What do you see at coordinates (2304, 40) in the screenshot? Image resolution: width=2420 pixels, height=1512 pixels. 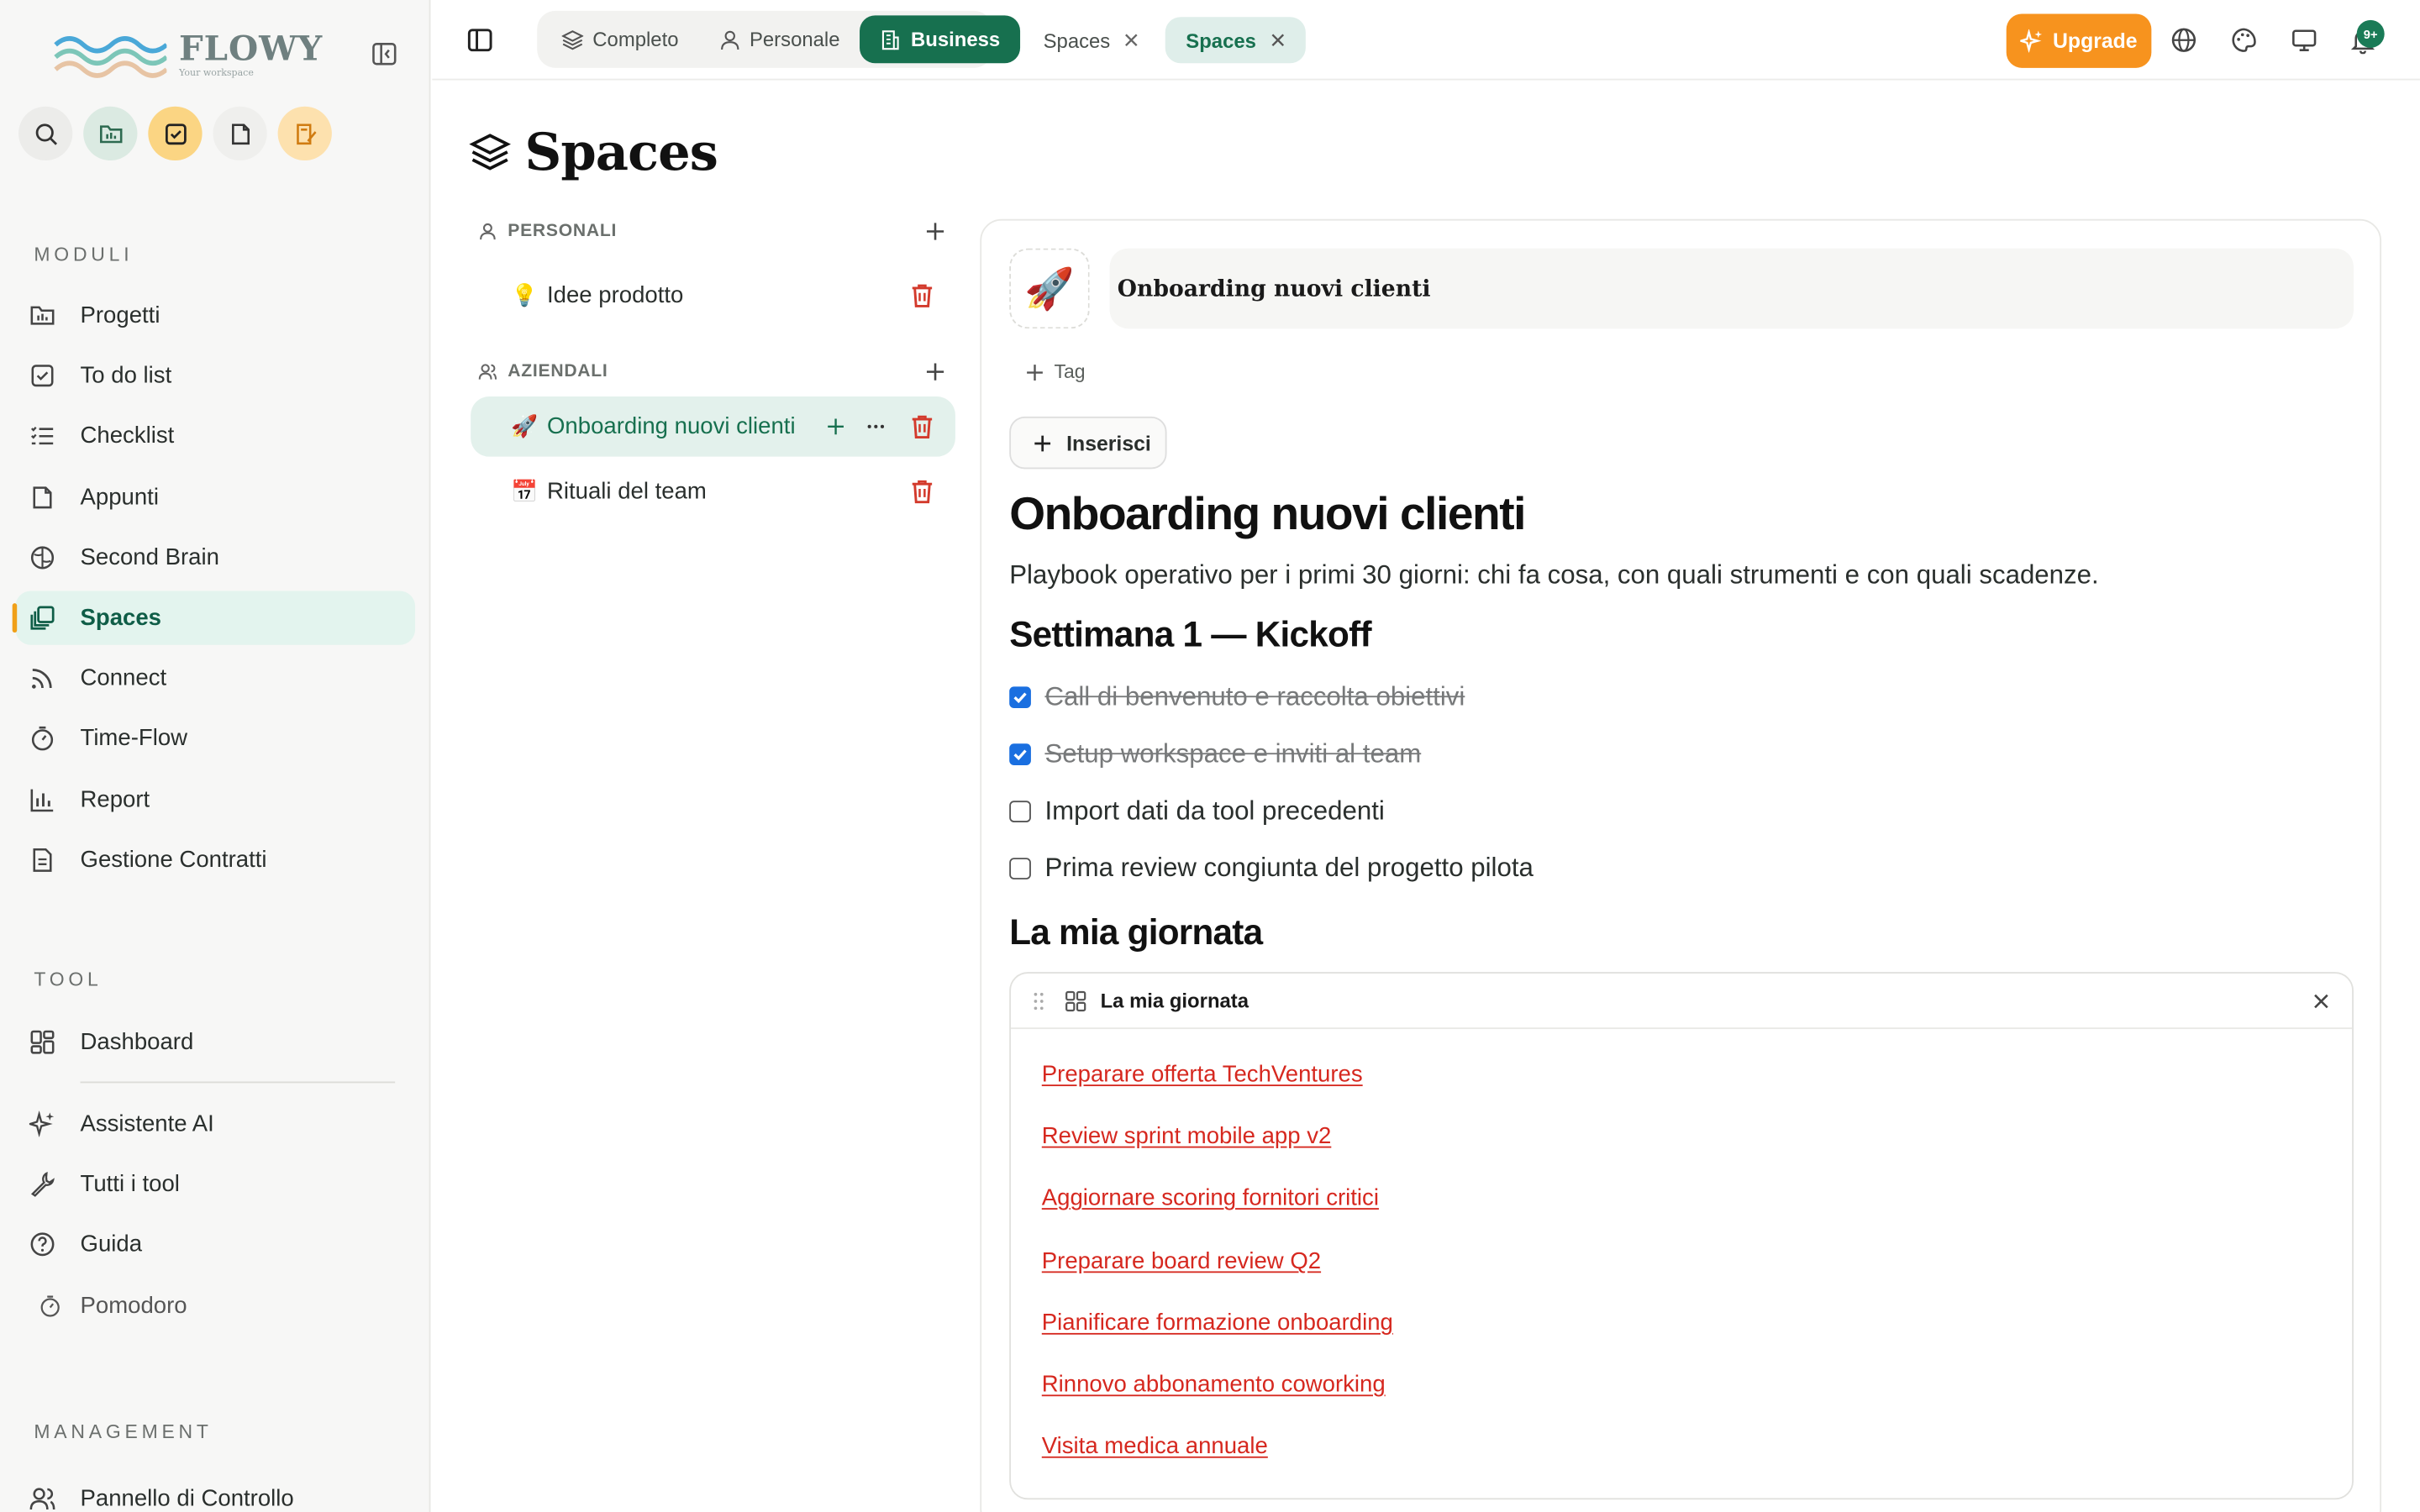 I see `monitor-icon` at bounding box center [2304, 40].